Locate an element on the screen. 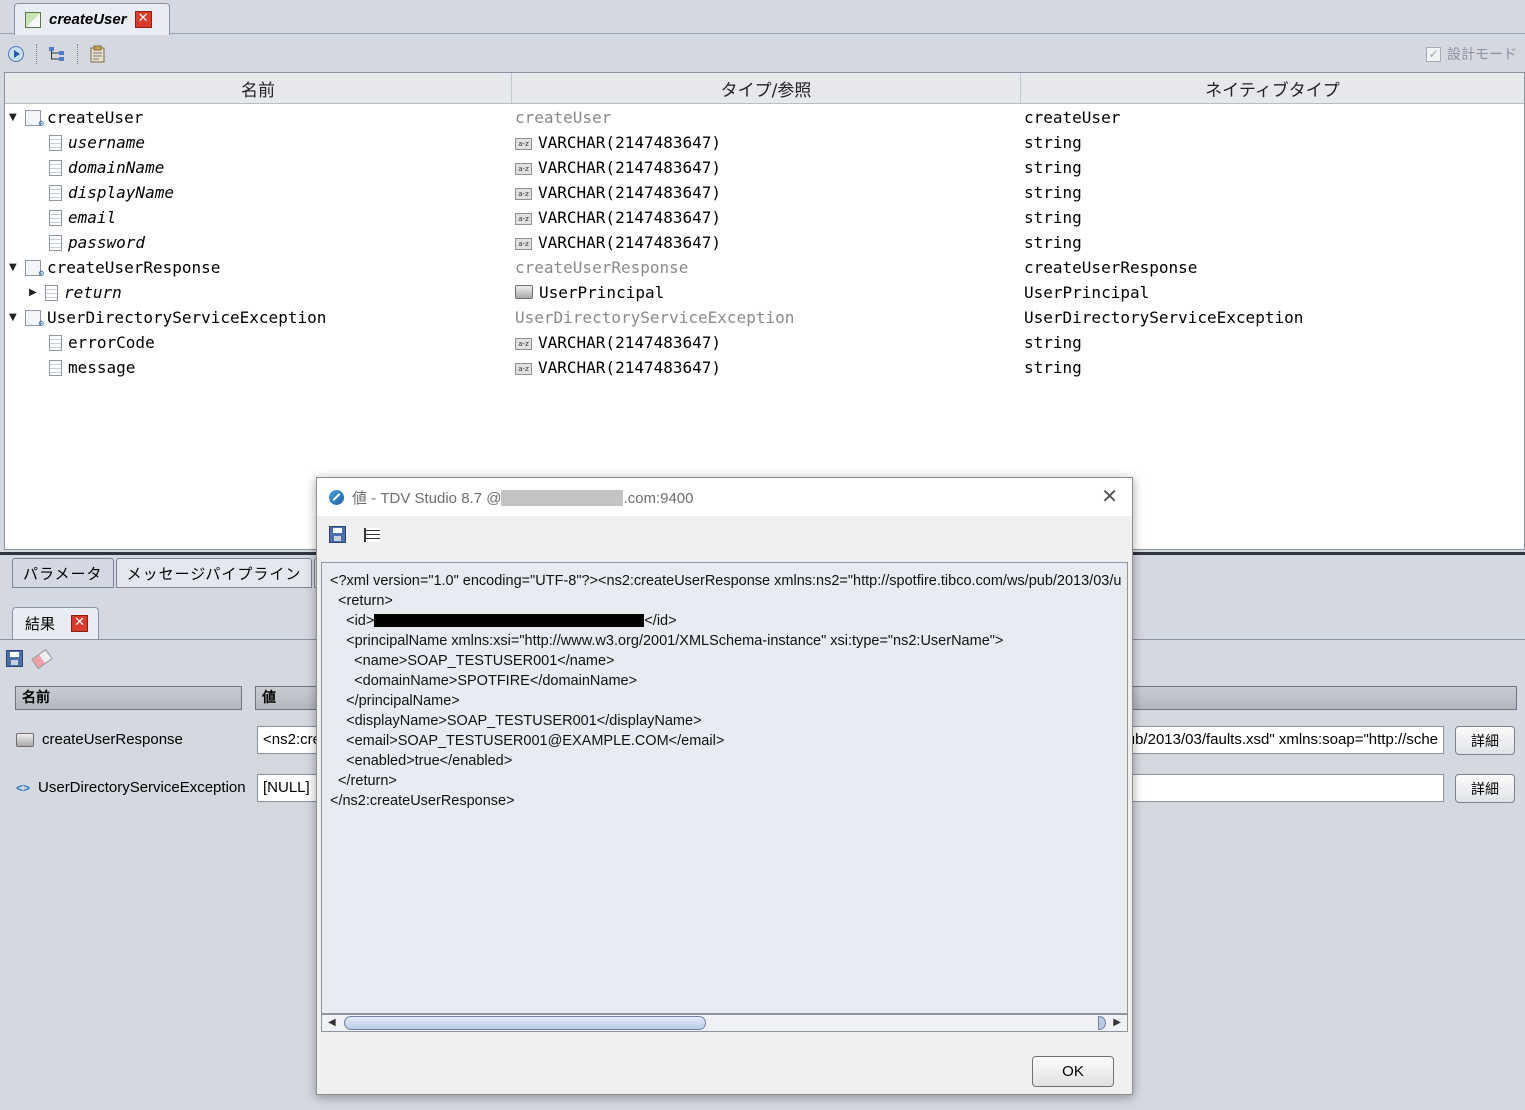 This screenshot has width=1525, height=1110. row-type: createUserResponse is located at coordinates (602, 267).